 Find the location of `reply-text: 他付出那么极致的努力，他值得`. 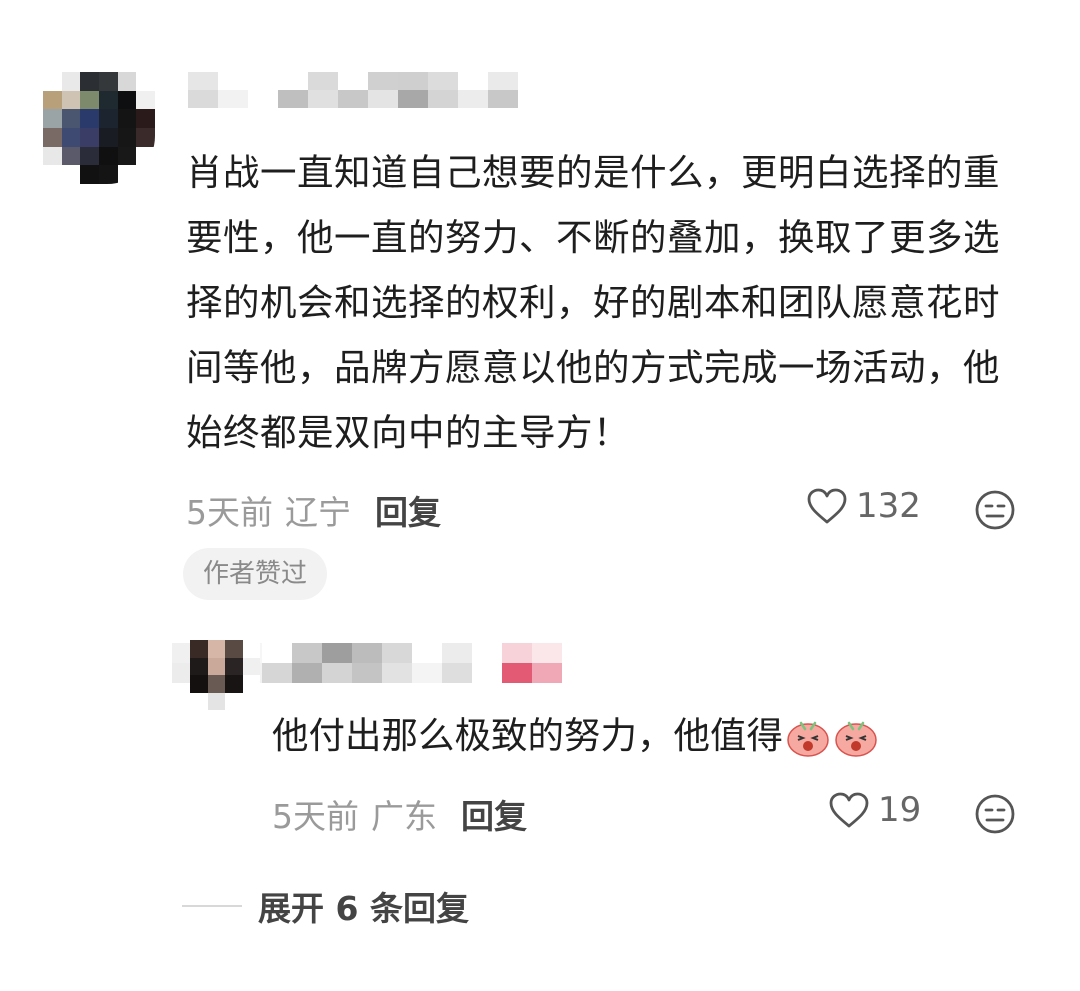

reply-text: 他付出那么极致的努力，他值得 is located at coordinates (527, 735).